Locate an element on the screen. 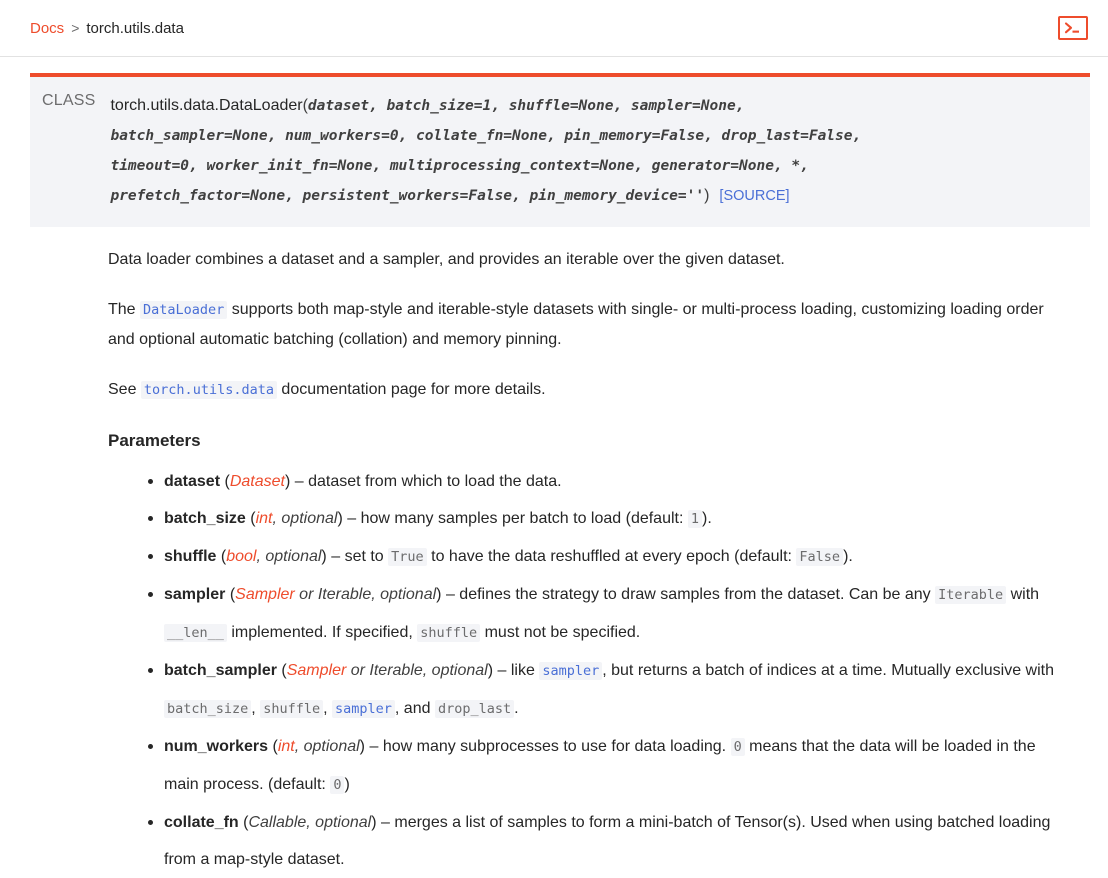  param-type-link: Dataset is located at coordinates (257, 481).